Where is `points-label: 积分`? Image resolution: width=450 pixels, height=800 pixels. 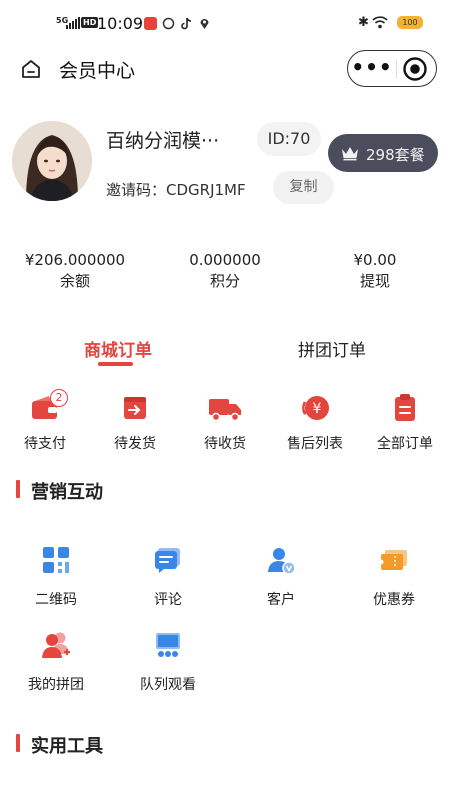
points-label: 积分 is located at coordinates (224, 281).